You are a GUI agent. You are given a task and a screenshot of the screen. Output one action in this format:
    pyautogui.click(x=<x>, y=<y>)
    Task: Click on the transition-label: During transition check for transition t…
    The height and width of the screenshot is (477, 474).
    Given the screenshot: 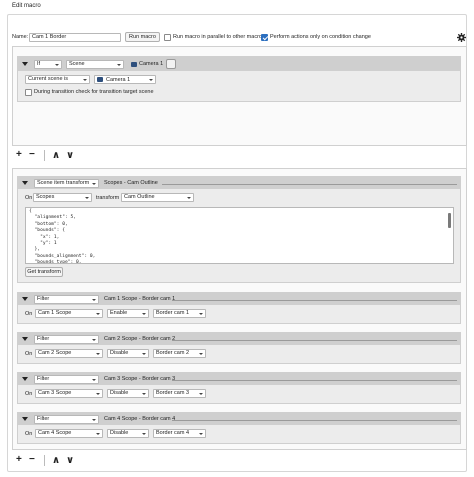 What is the action you would take?
    pyautogui.click(x=94, y=92)
    